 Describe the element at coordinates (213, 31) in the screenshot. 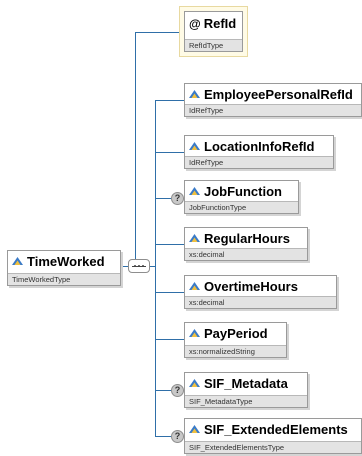

I see `attribute-refid: @ RefId RefIdType` at that location.